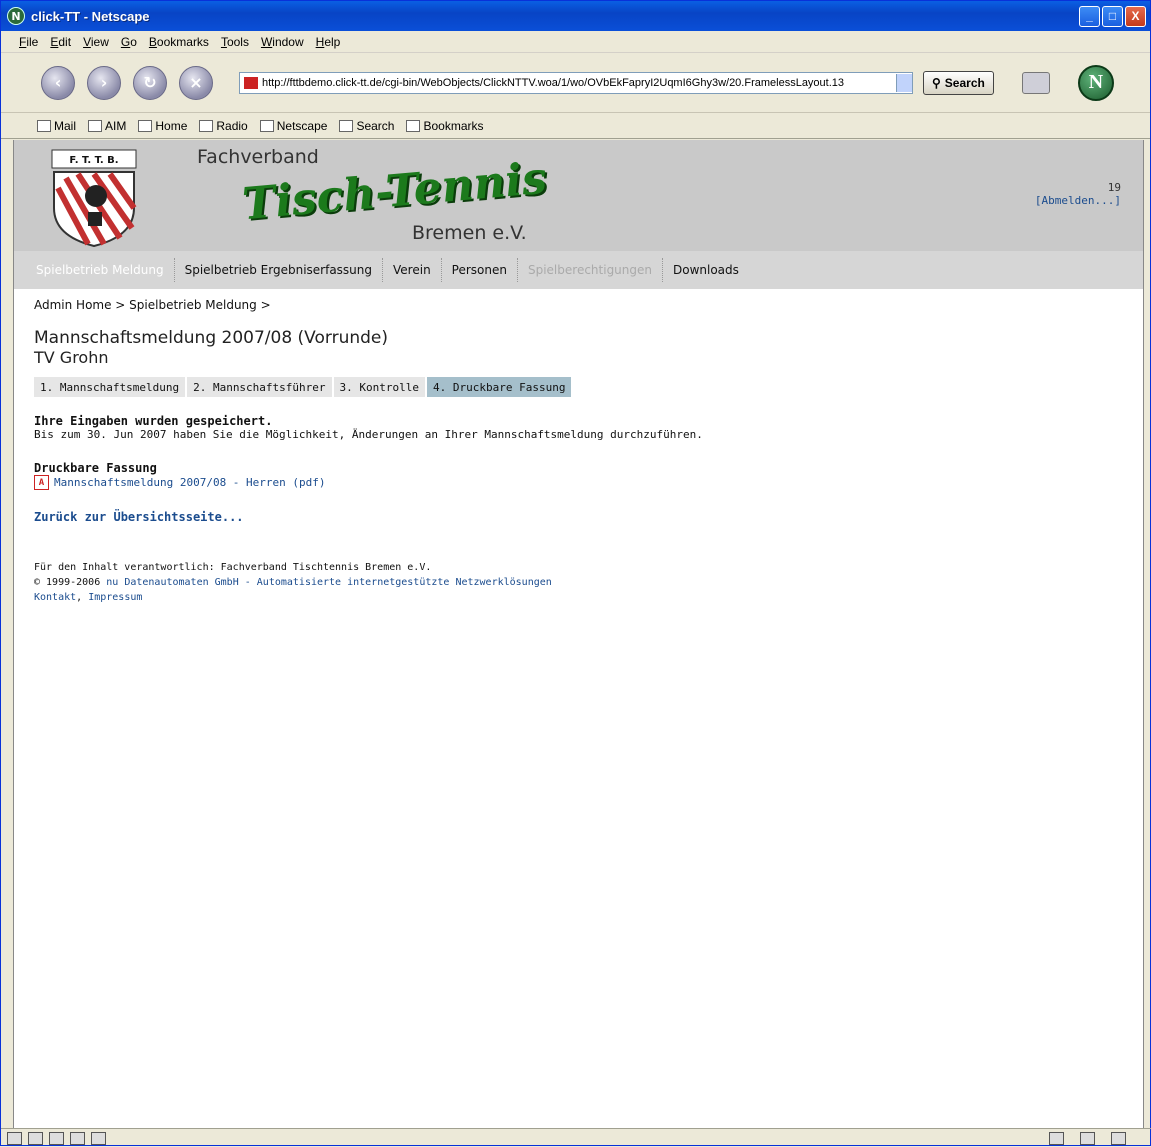  I want to click on impressum-link: Impressum, so click(115, 597).